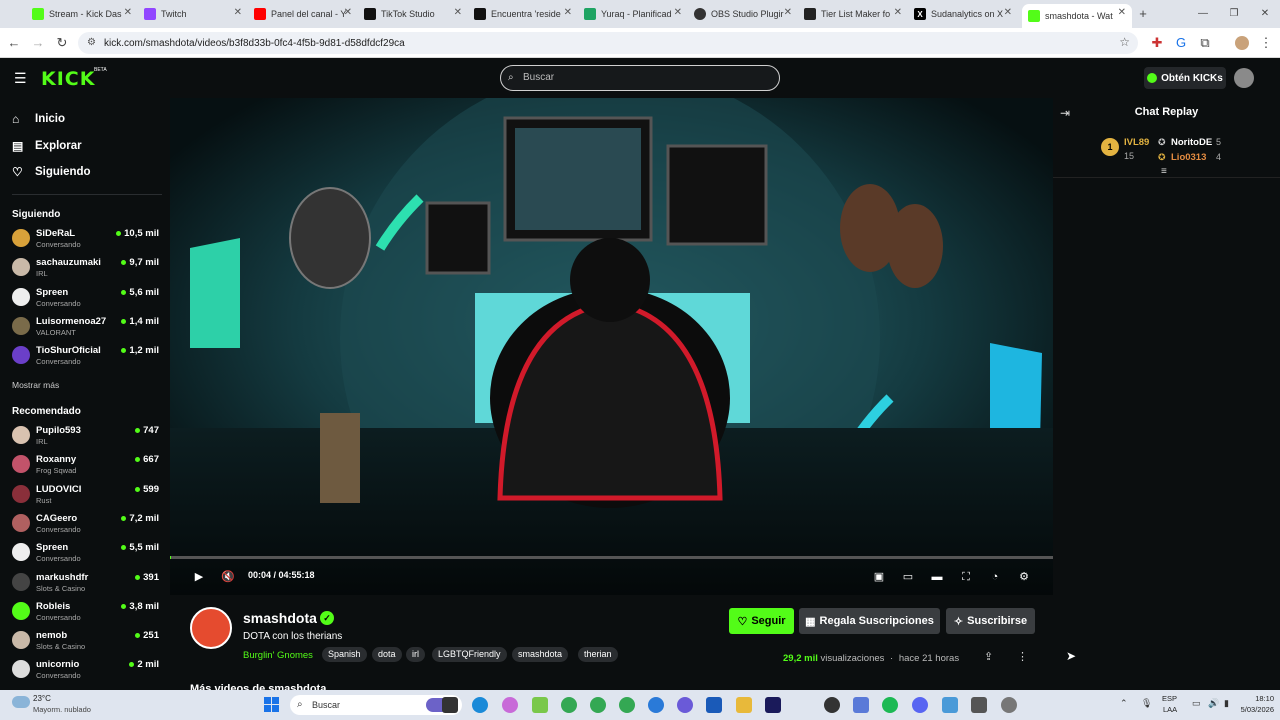 The height and width of the screenshot is (720, 1280). I want to click on bookmark-star-icon: ☆, so click(1124, 42).